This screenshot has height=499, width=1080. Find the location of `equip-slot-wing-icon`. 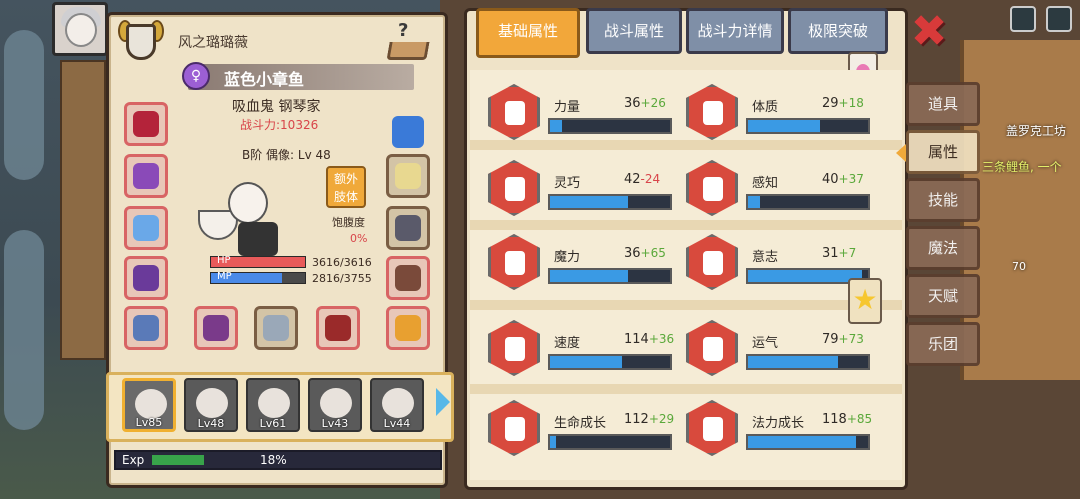

equip-slot-wing-icon is located at coordinates (146, 228).